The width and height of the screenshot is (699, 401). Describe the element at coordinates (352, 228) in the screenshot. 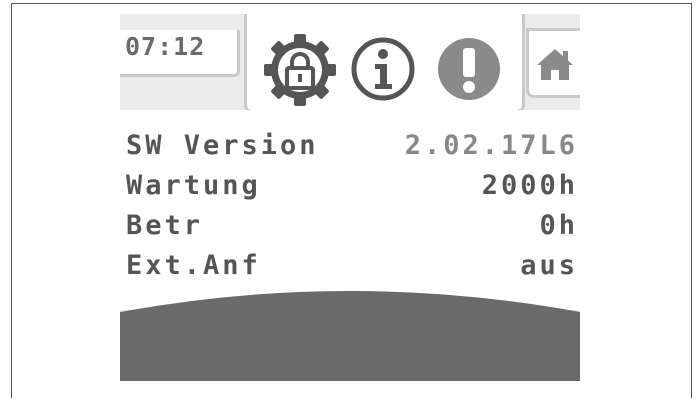

I see `row-betr: Betr 0h` at that location.